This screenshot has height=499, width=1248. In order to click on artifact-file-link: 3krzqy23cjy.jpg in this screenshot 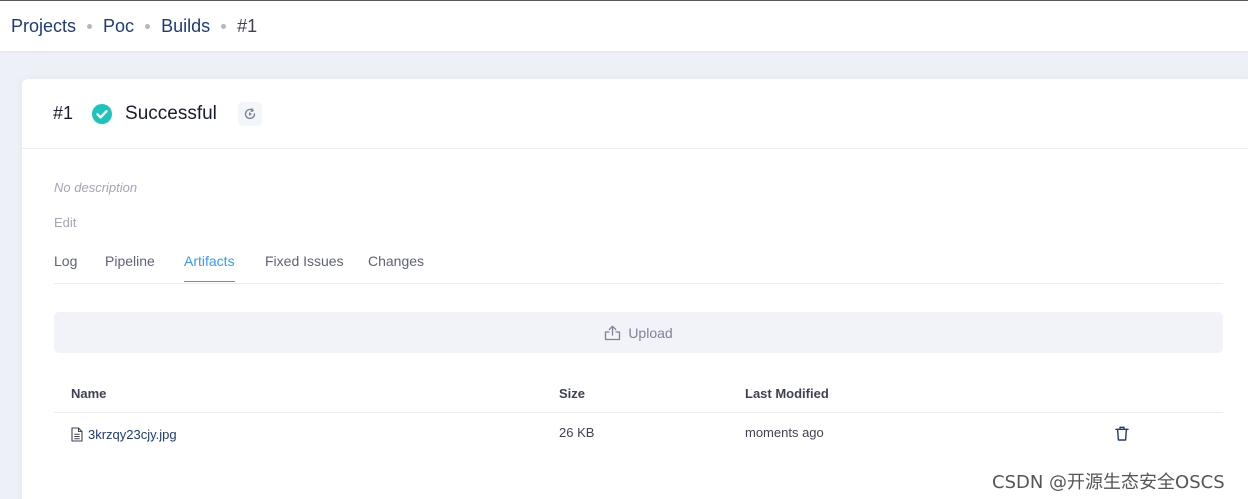, I will do `click(123, 434)`.